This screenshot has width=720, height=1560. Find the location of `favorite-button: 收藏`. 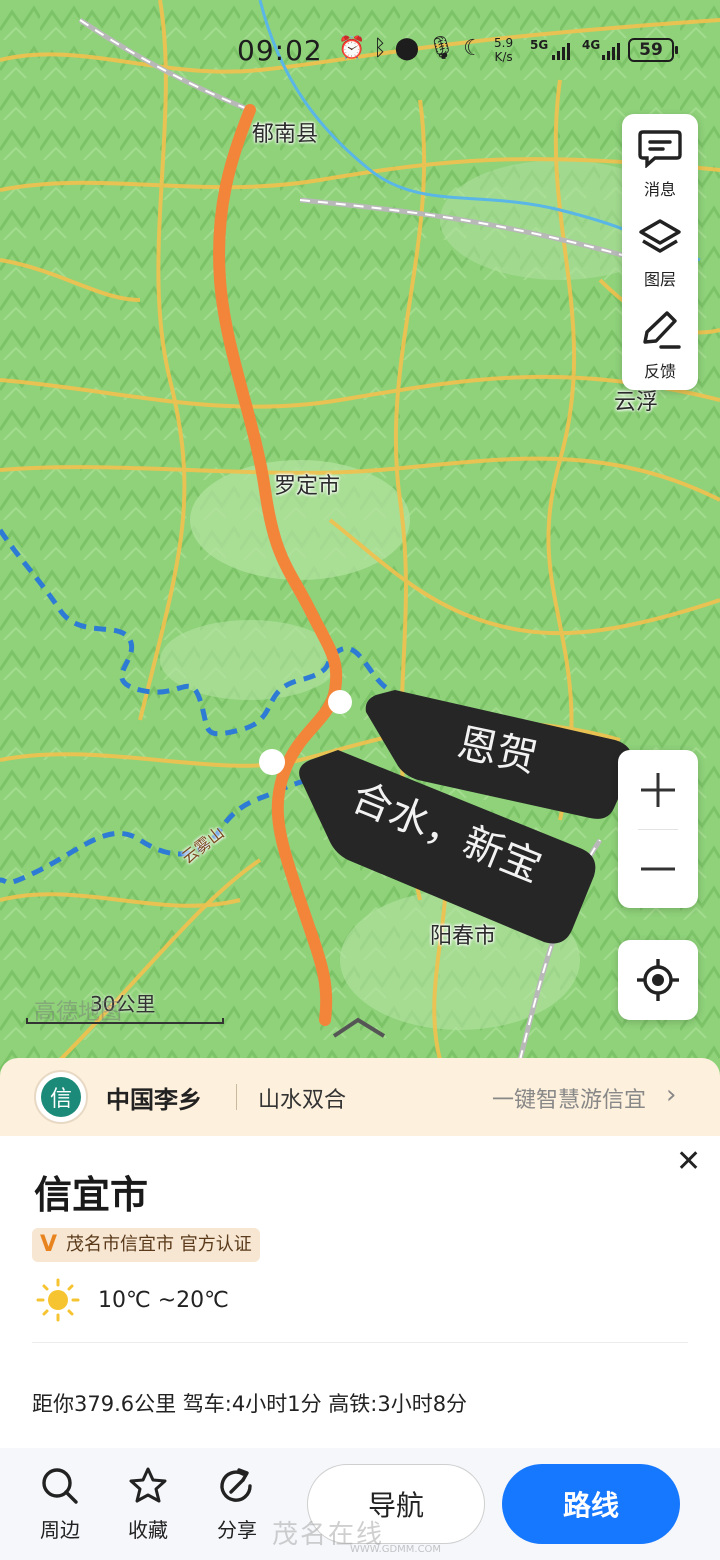

favorite-button: 收藏 is located at coordinates (148, 1504).